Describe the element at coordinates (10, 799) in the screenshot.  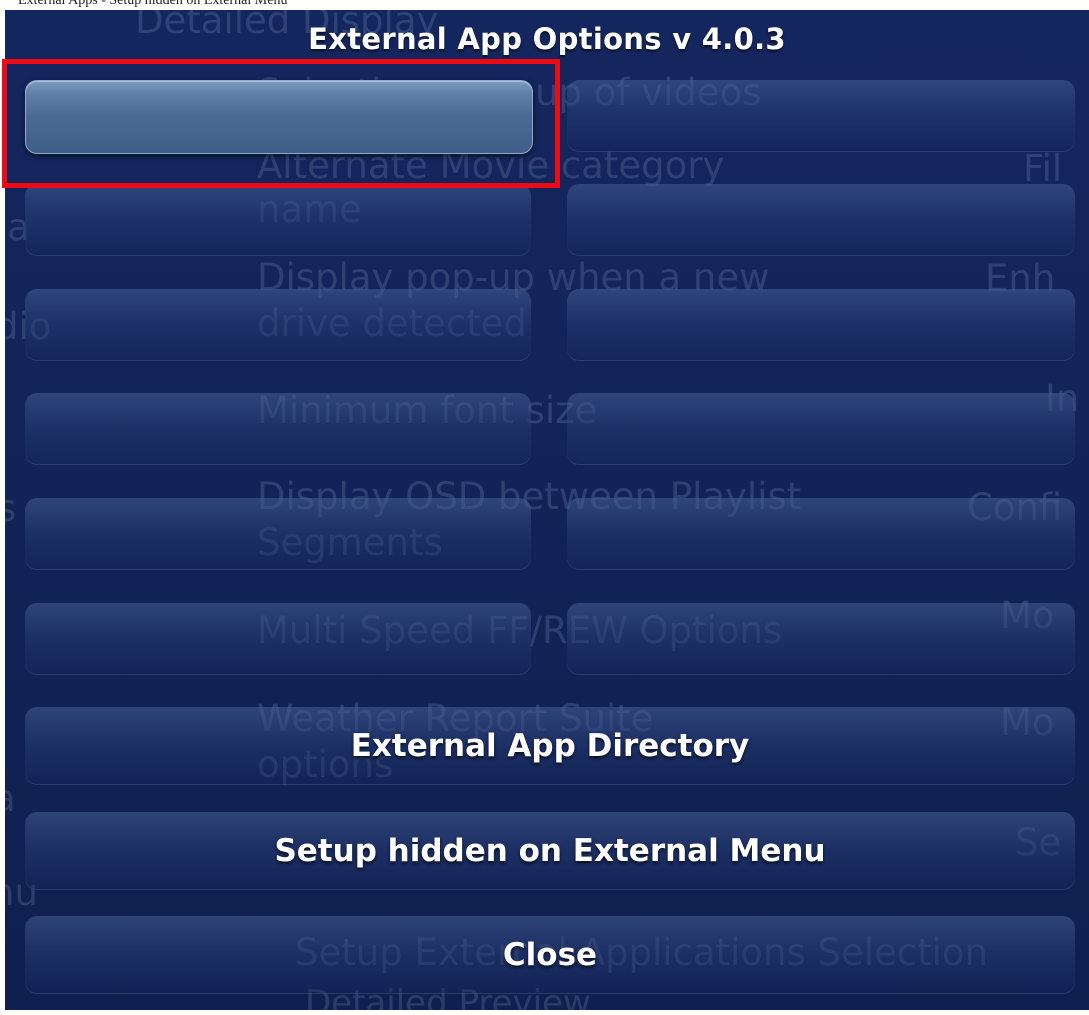
I see `background-text: a` at that location.